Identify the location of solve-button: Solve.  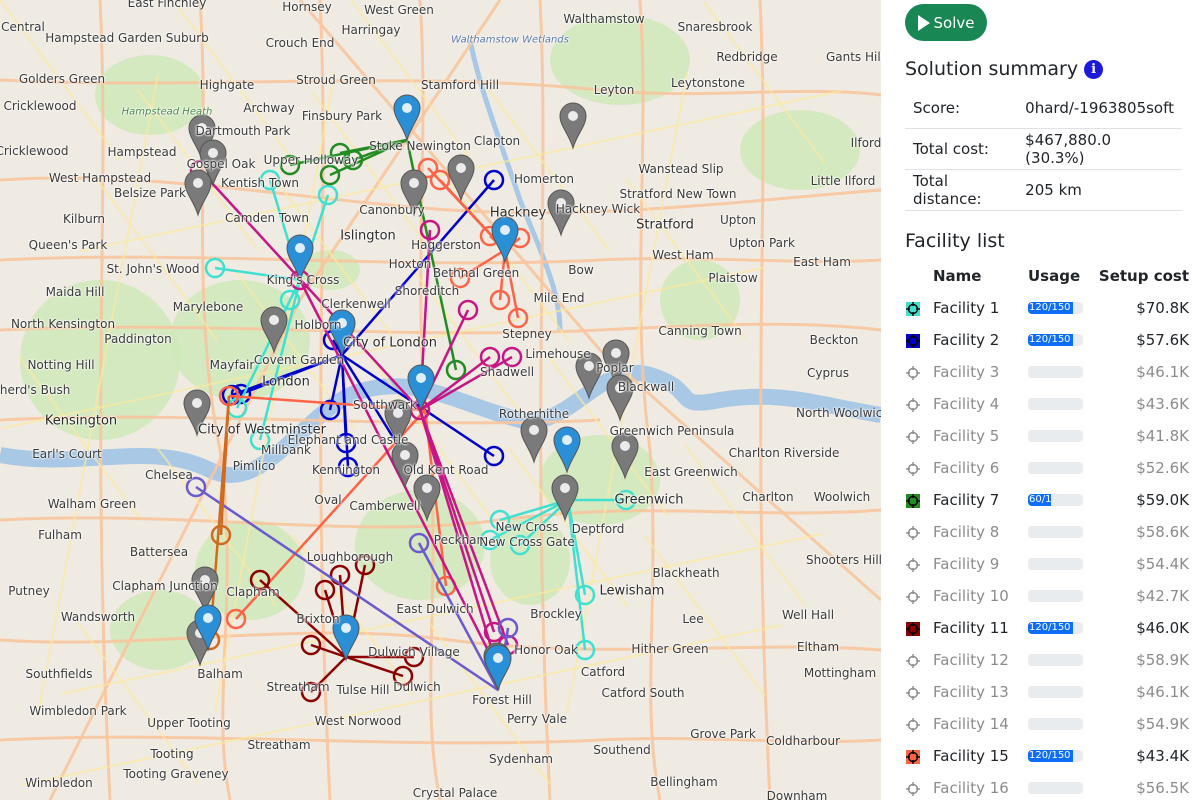
(946, 22).